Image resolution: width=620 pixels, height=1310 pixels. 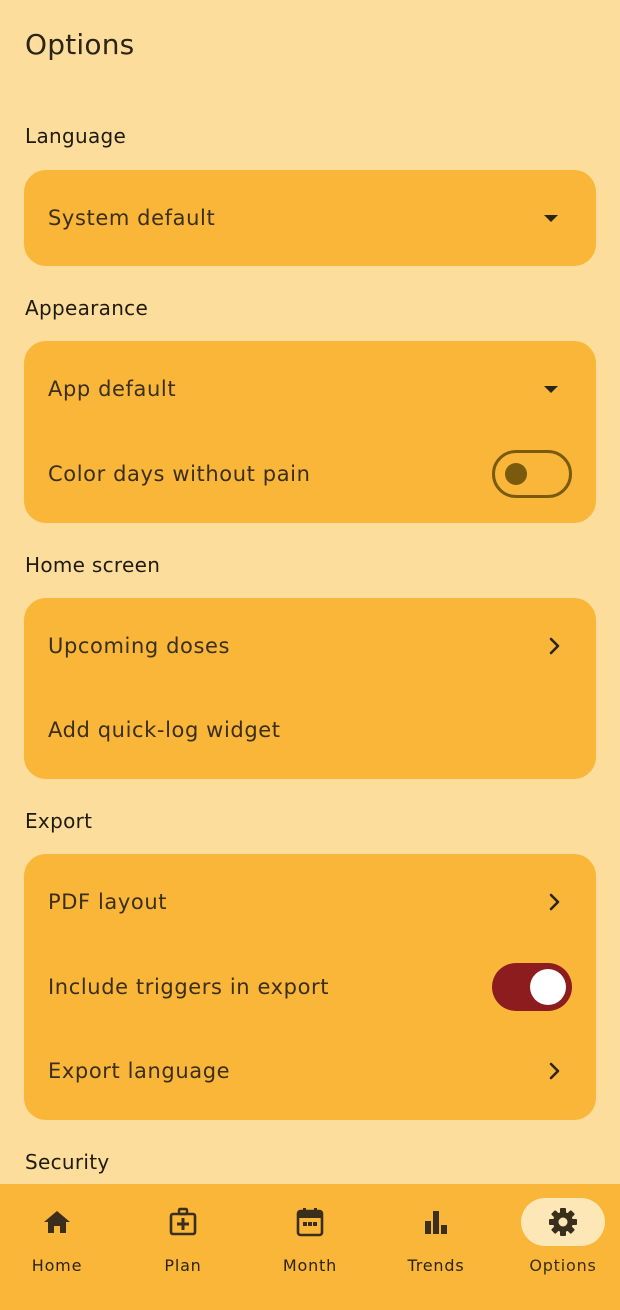 I want to click on include-triggers-label: Include triggers in export, so click(x=189, y=987).